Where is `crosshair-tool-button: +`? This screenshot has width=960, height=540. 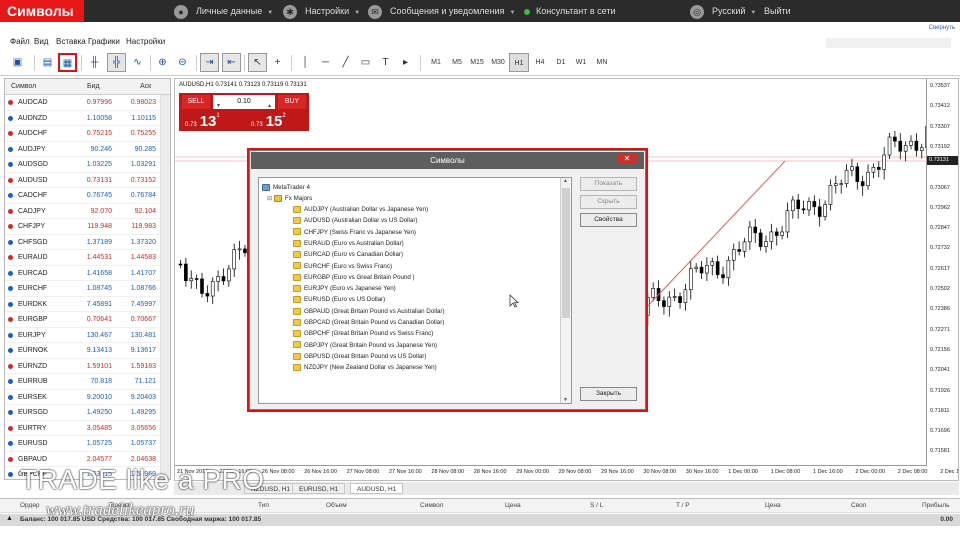 crosshair-tool-button: + is located at coordinates (277, 62).